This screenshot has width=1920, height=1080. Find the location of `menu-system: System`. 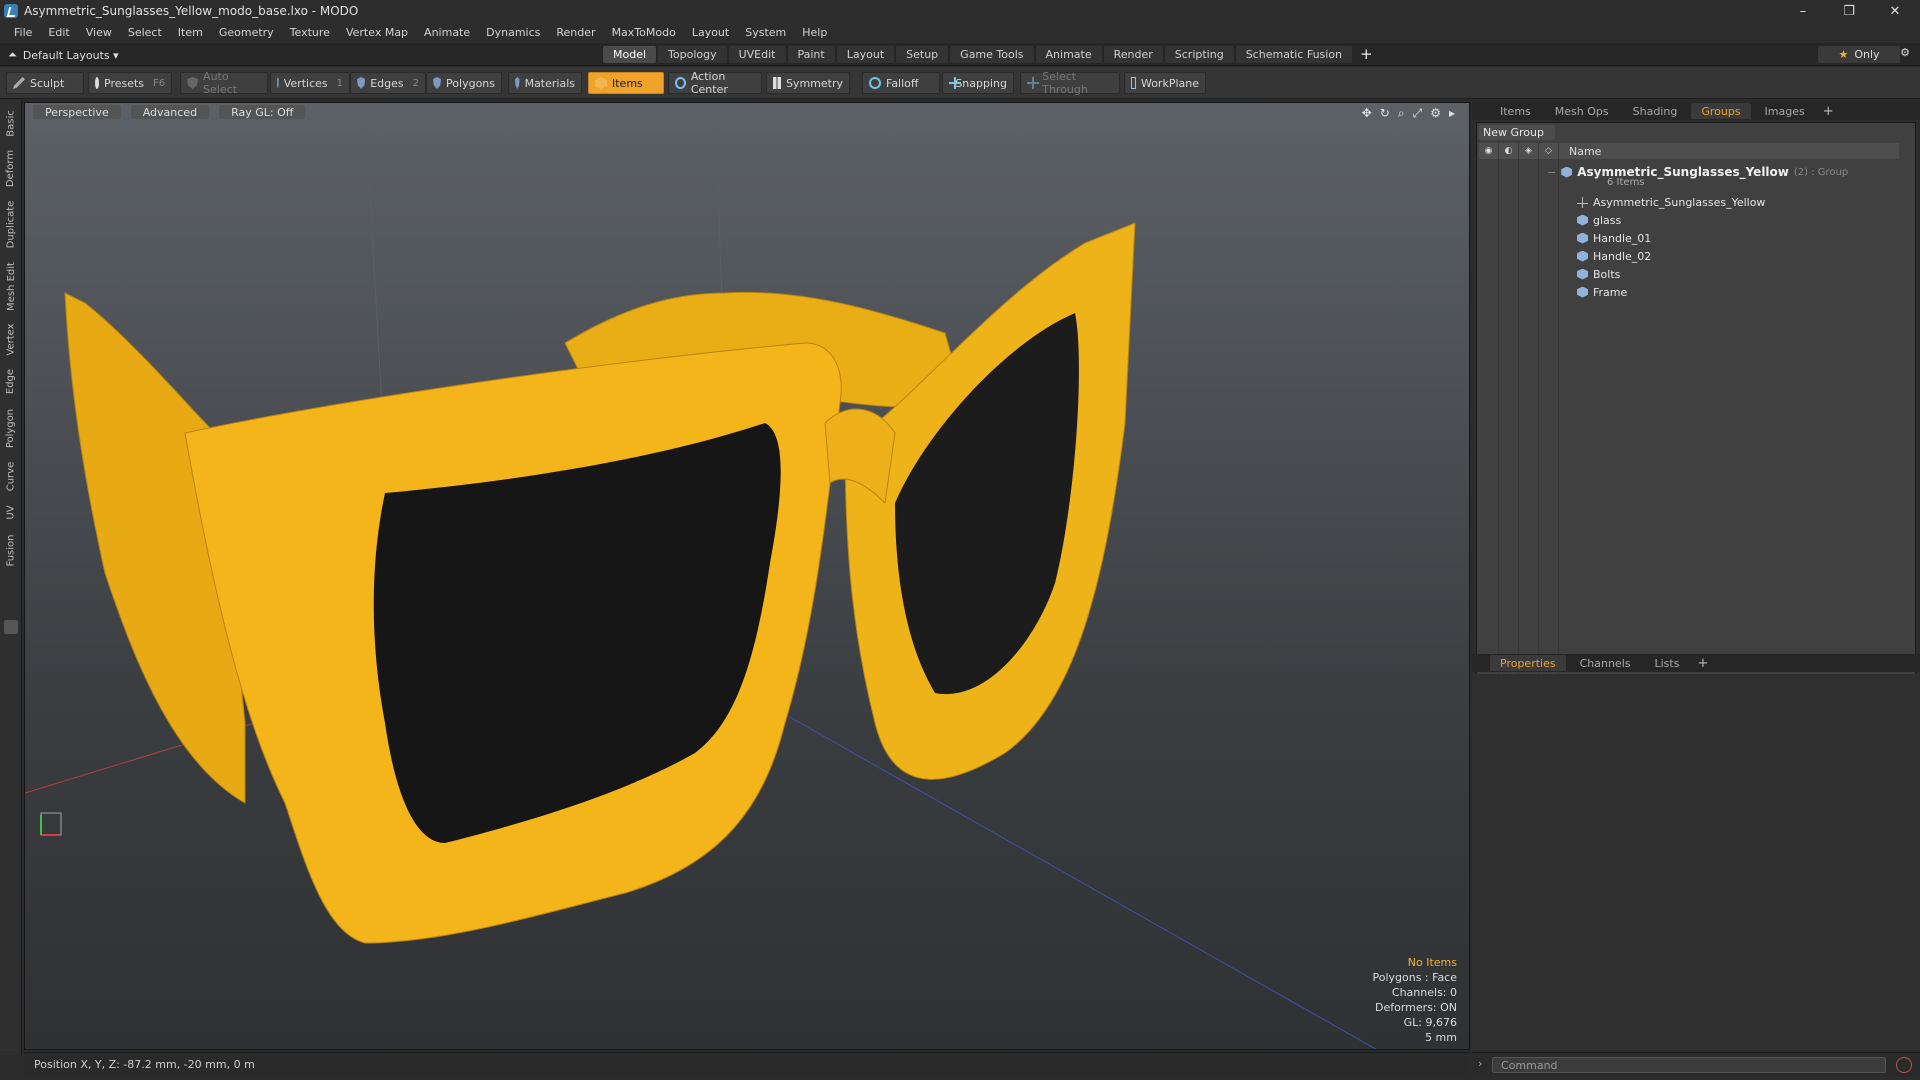

menu-system: System is located at coordinates (765, 32).